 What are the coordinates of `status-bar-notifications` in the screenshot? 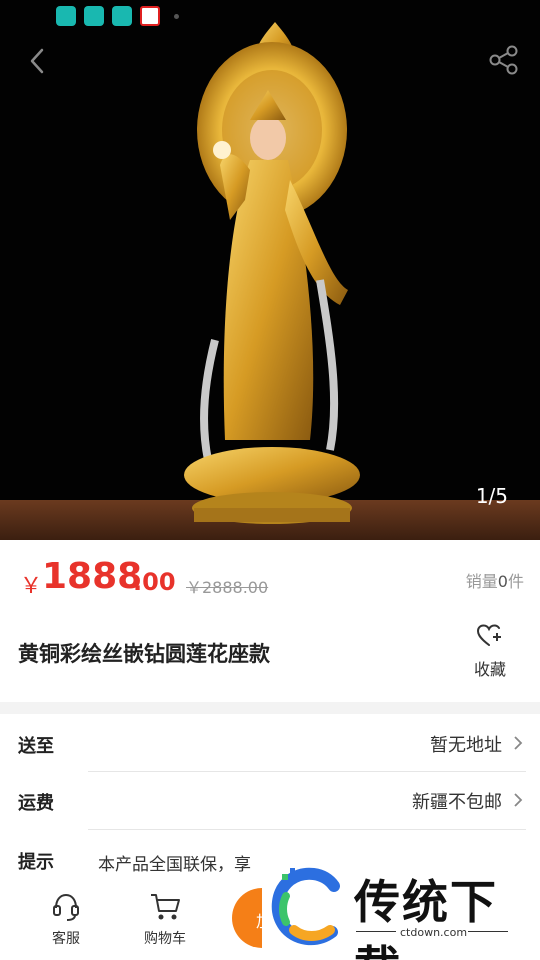 It's located at (117, 16).